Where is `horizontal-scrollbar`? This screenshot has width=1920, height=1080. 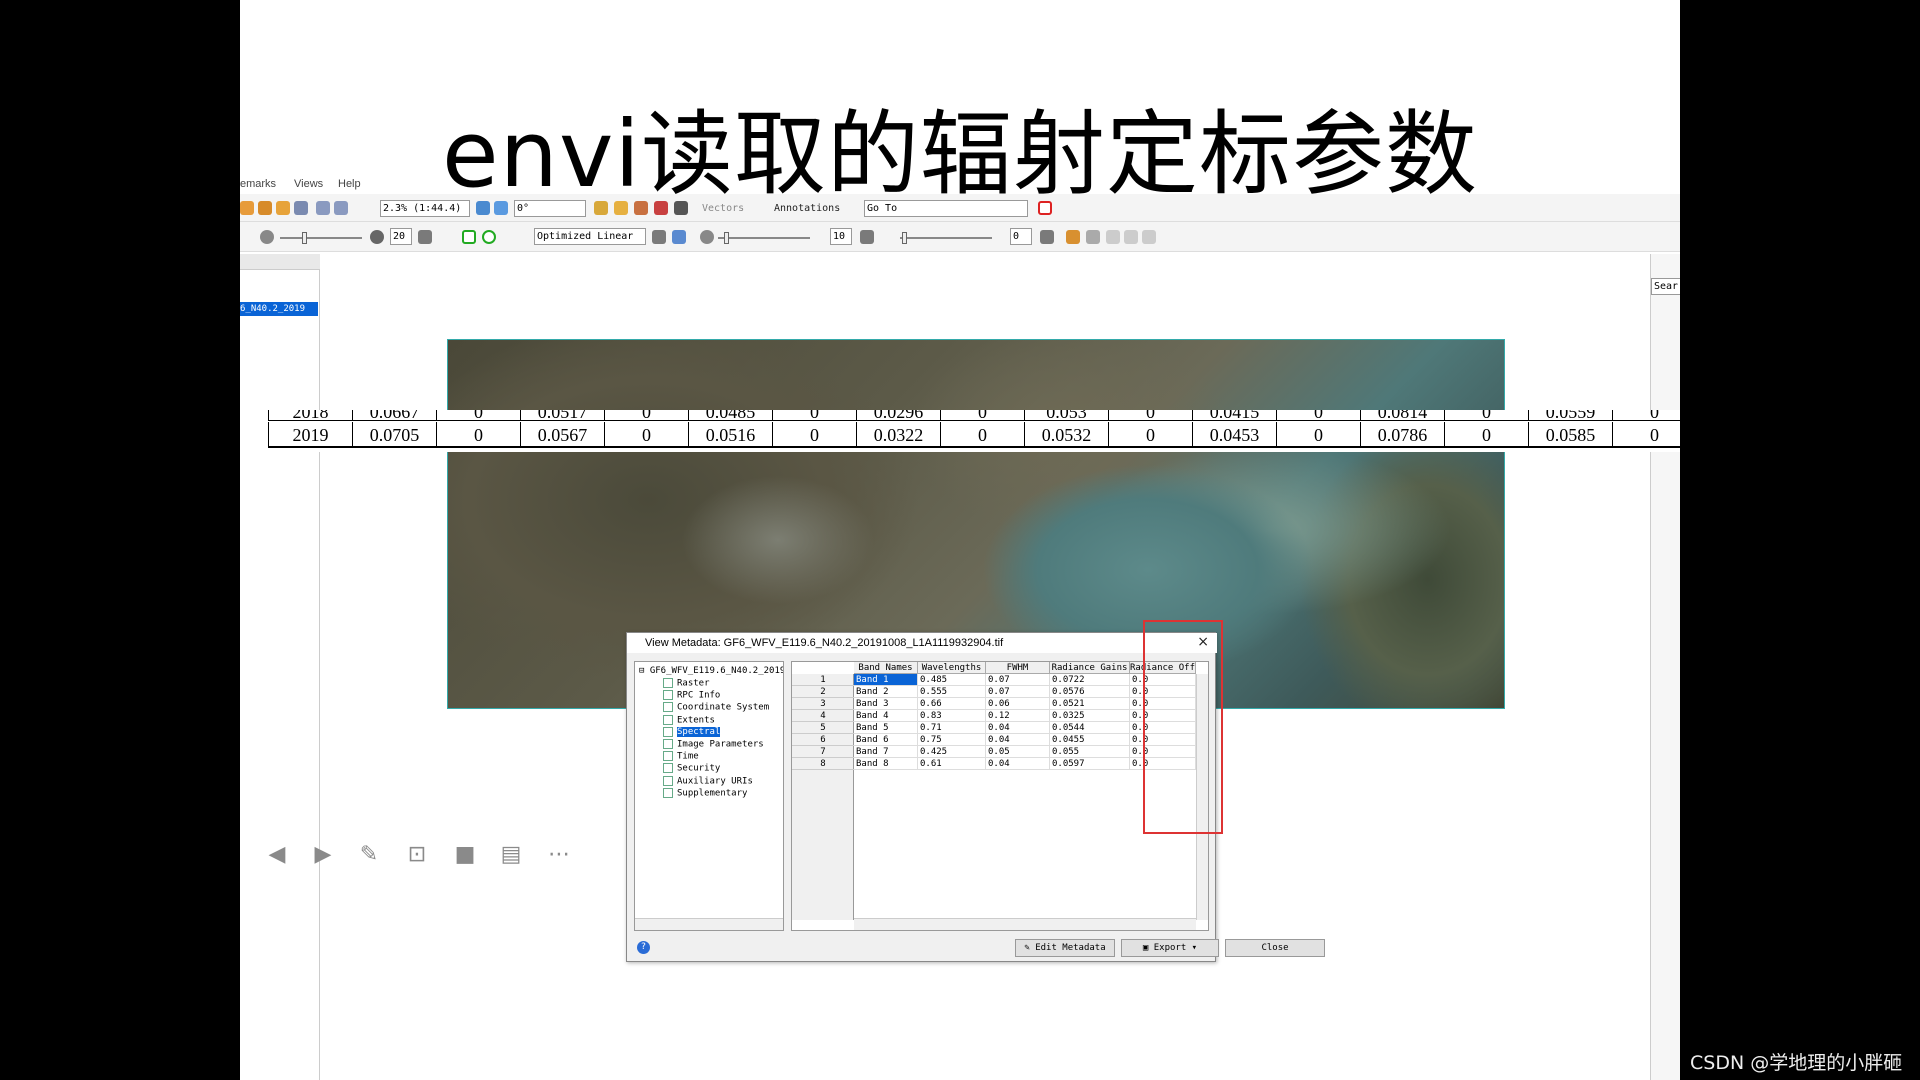
horizontal-scrollbar is located at coordinates (1025, 924).